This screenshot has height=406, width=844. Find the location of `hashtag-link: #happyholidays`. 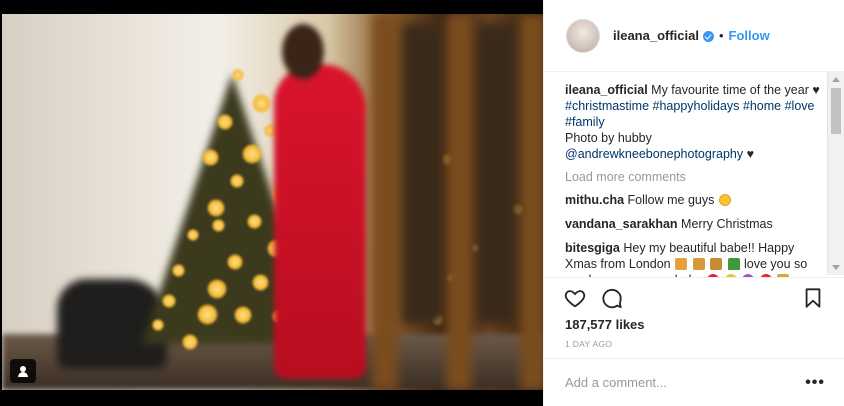

hashtag-link: #happyholidays is located at coordinates (696, 106).